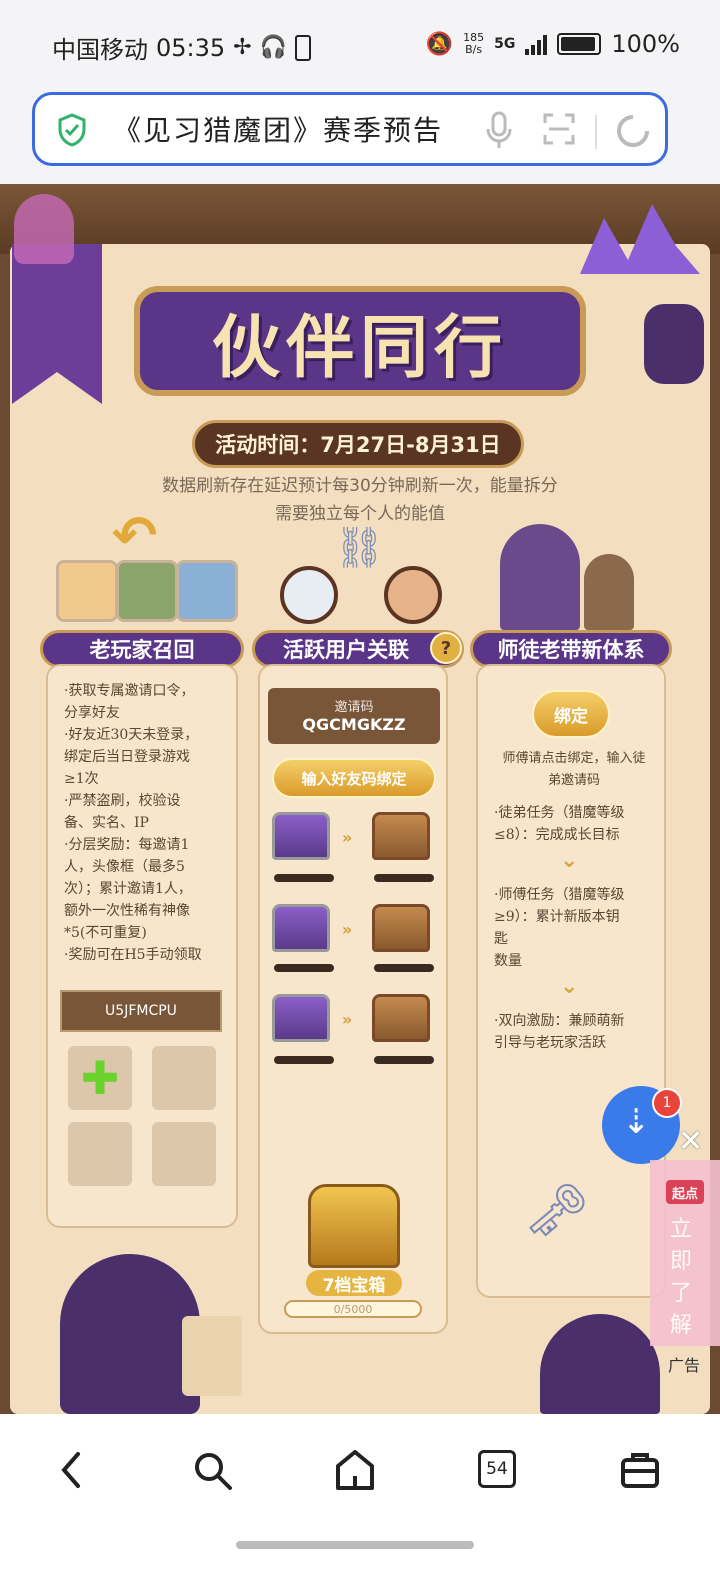 The width and height of the screenshot is (720, 1585). What do you see at coordinates (354, 707) in the screenshot?
I see `invite-code-label: 邀请码` at bounding box center [354, 707].